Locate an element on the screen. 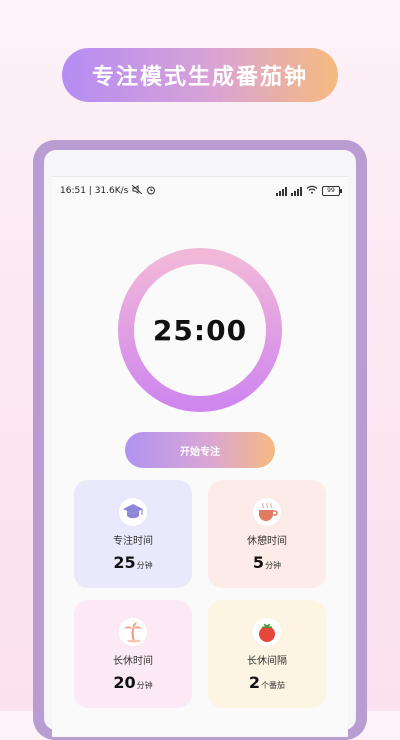 Image resolution: width=400 pixels, height=740 pixels. break-time-unit: 分钟 is located at coordinates (273, 565).